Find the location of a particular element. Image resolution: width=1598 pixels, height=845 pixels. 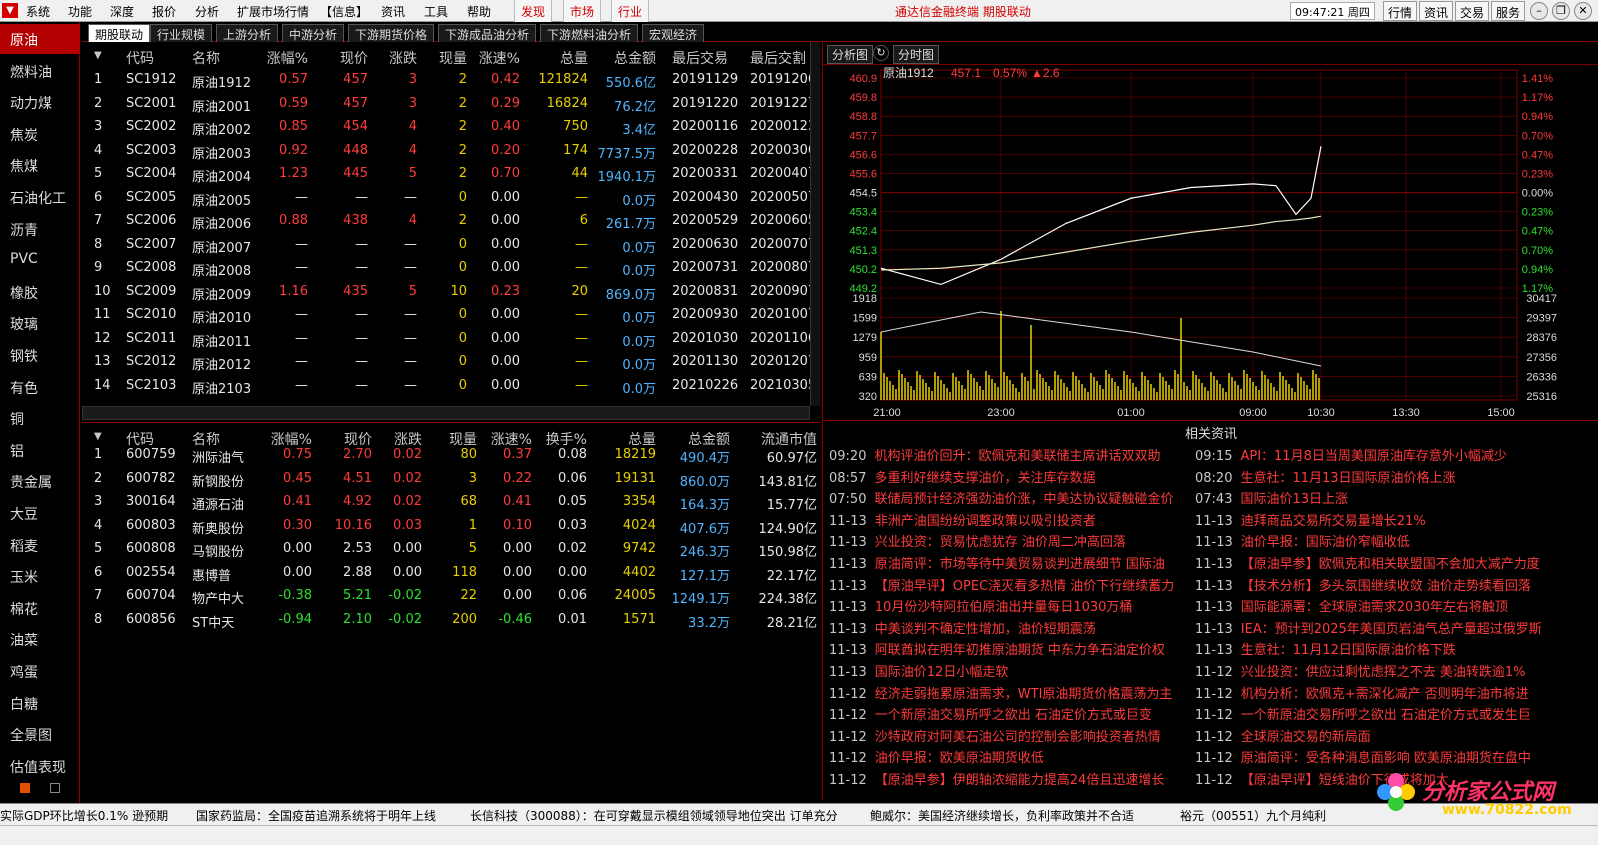

news-item: 07:43 国际油价13日上涨 is located at coordinates (1376, 498).